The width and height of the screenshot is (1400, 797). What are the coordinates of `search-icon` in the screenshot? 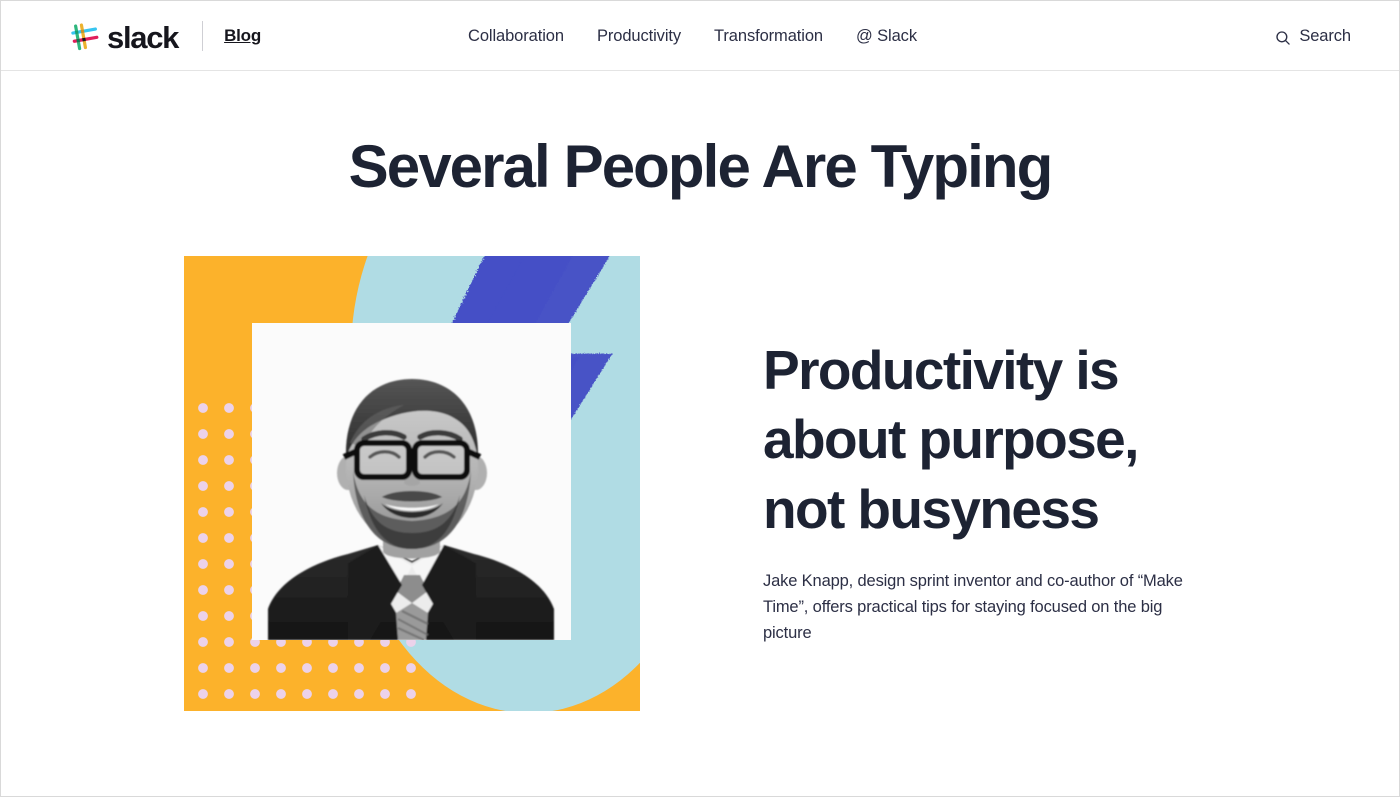 It's located at (1283, 37).